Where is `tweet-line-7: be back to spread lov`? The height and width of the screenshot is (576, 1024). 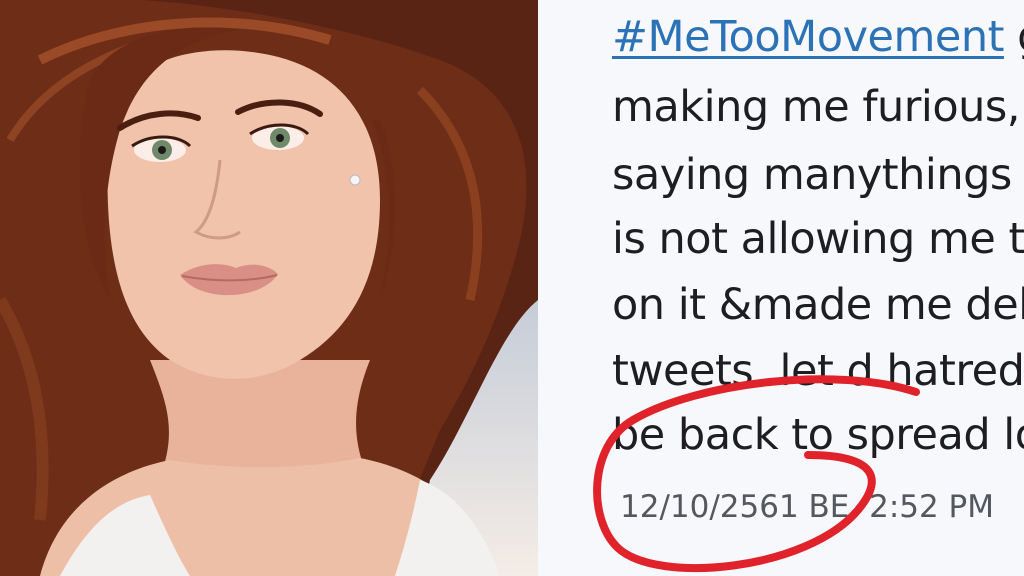
tweet-line-7: be back to spread lov is located at coordinates (818, 435).